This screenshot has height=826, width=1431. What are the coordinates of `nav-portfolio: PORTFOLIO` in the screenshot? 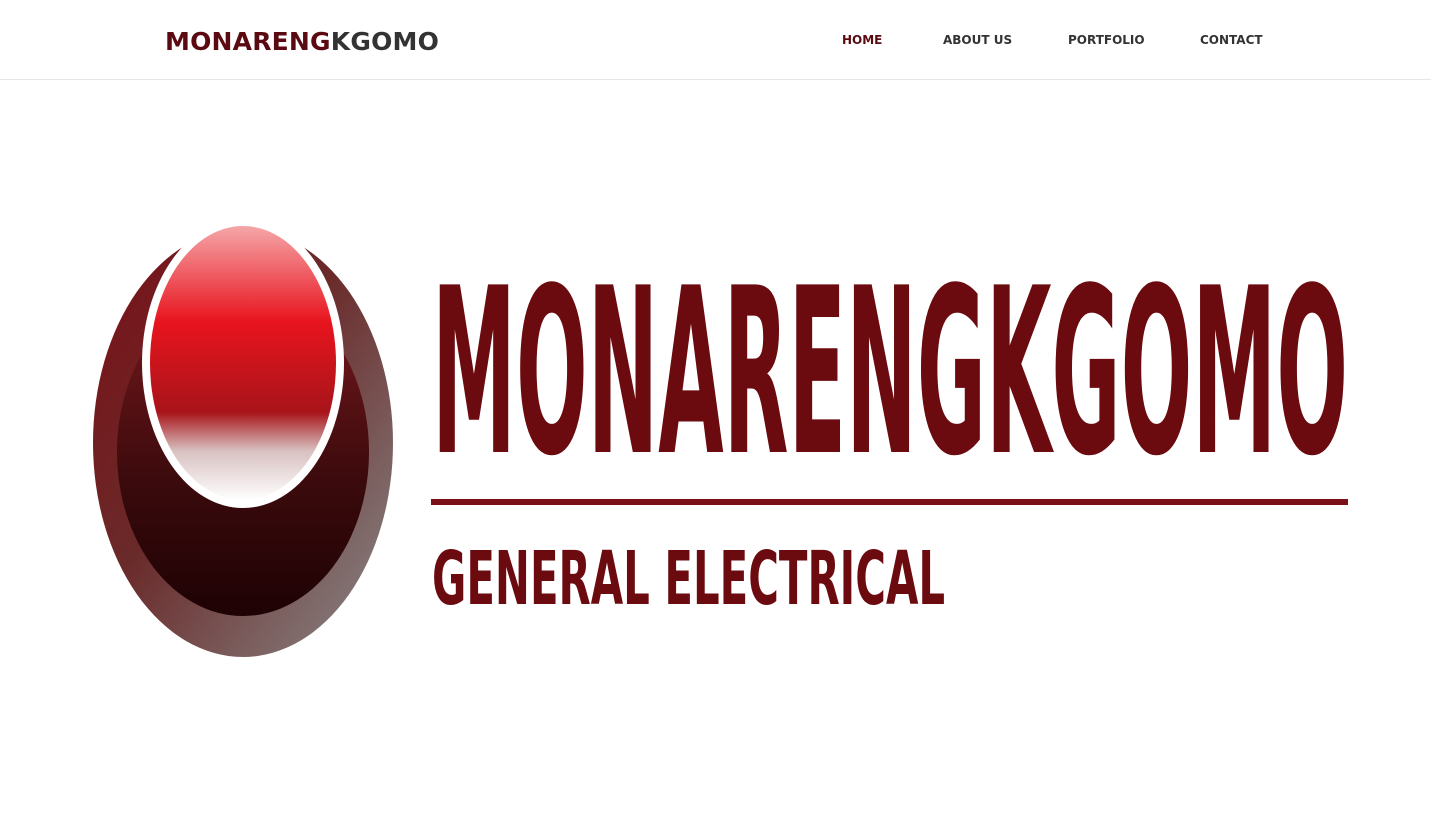 It's located at (1106, 40).